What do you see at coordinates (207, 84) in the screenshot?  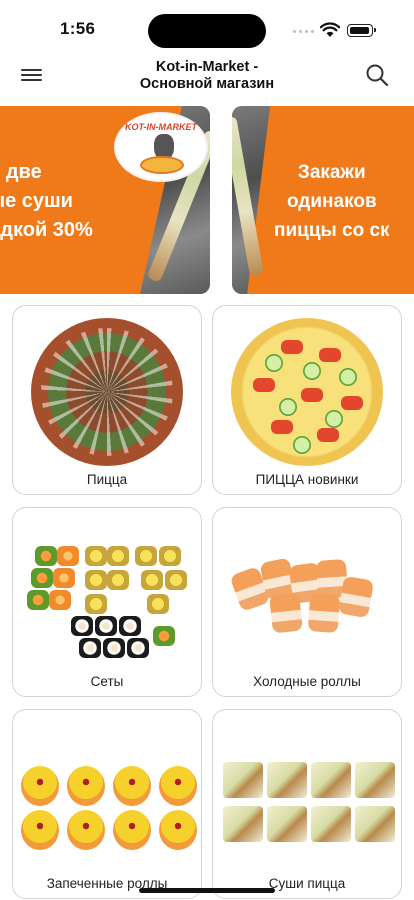 I see `store-subtitle: Основной магазин` at bounding box center [207, 84].